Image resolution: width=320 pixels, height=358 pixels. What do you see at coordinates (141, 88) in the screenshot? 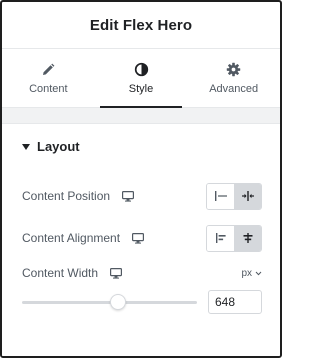
I see `tab-style-label: Style` at bounding box center [141, 88].